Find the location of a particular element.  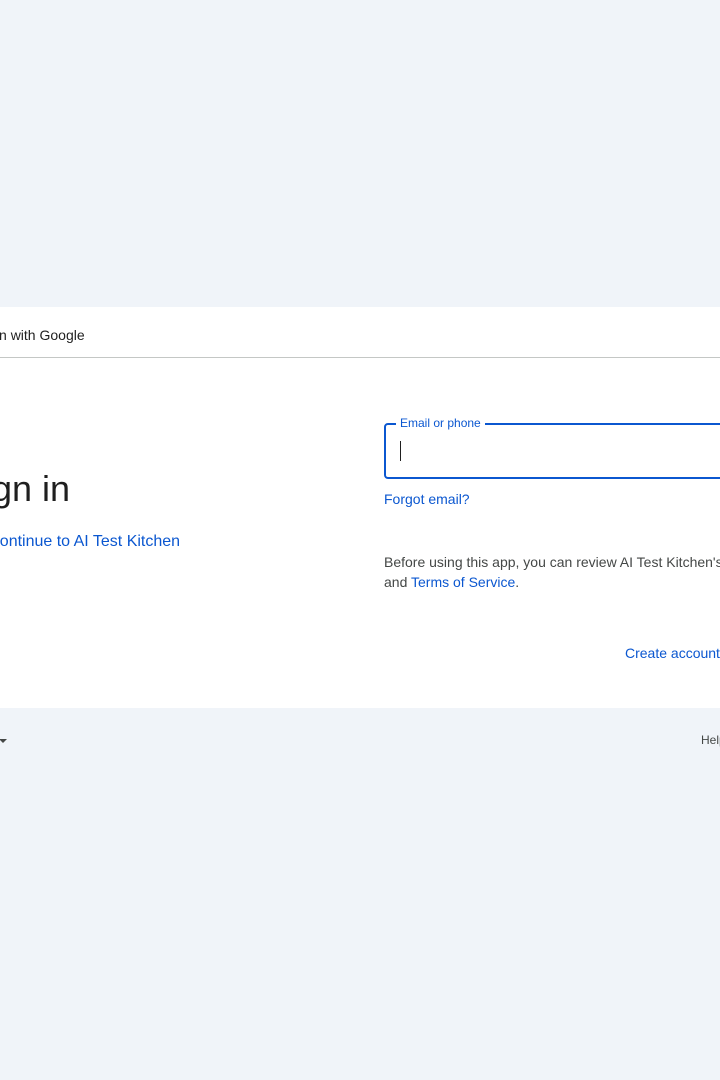

disclaimer-period: . is located at coordinates (517, 582).